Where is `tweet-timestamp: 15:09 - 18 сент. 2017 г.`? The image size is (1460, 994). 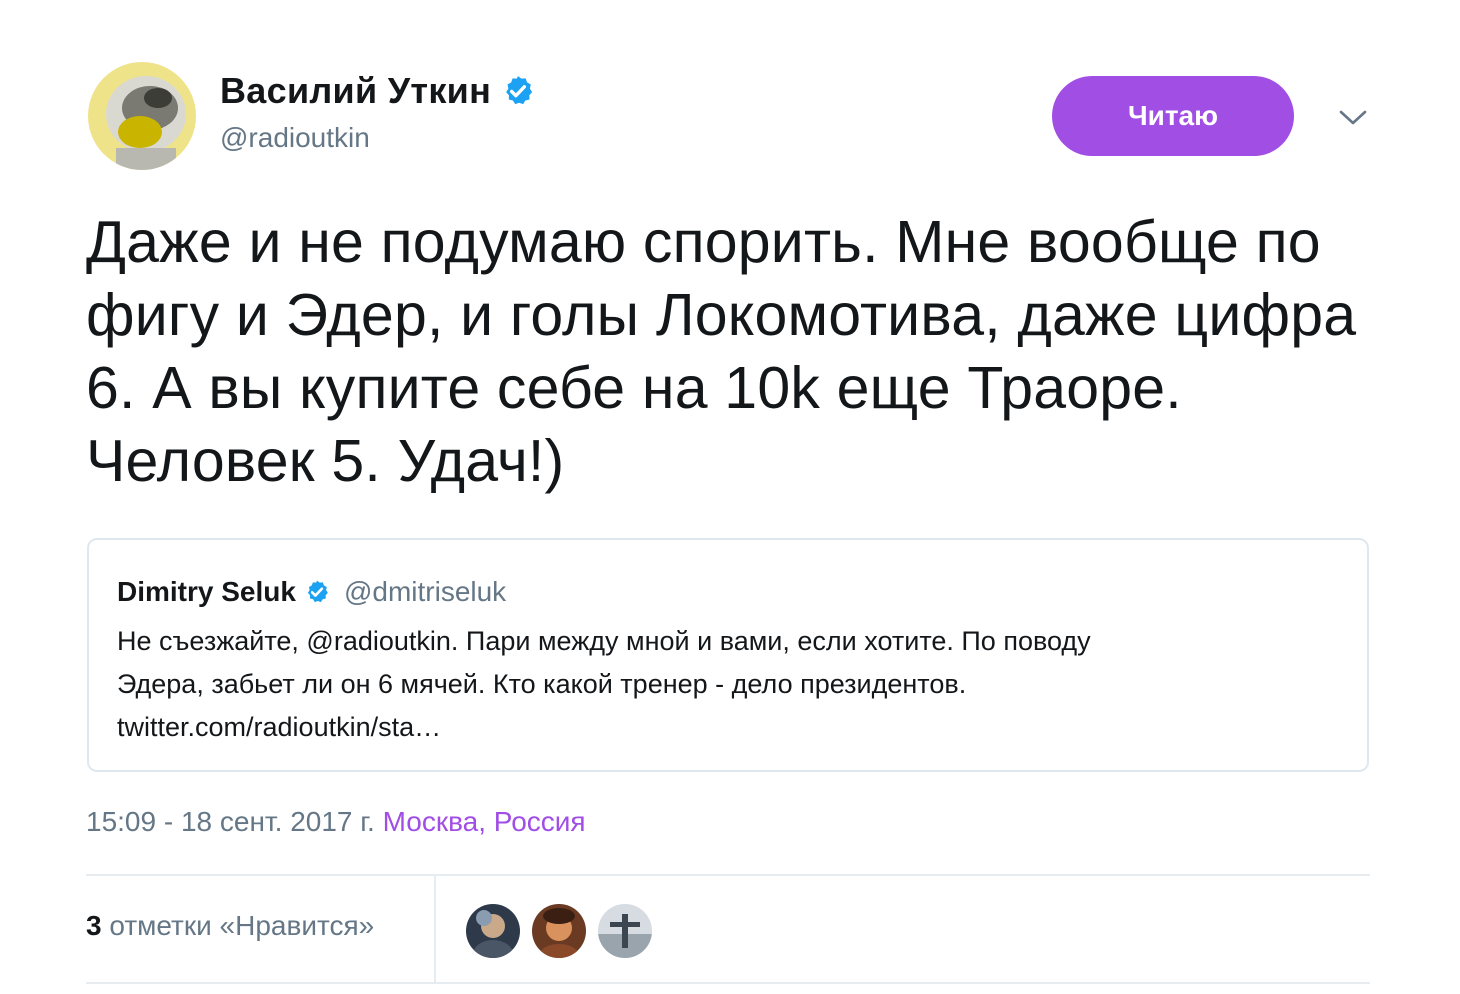 tweet-timestamp: 15:09 - 18 сент. 2017 г. is located at coordinates (230, 821).